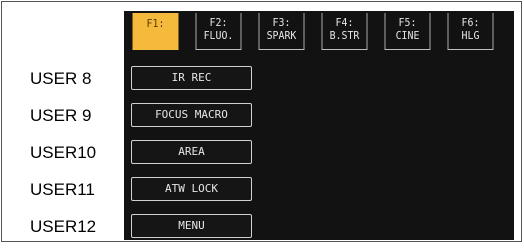 Image resolution: width=524 pixels, height=248 pixels. I want to click on f5-key: F5: CINE, so click(407, 31).